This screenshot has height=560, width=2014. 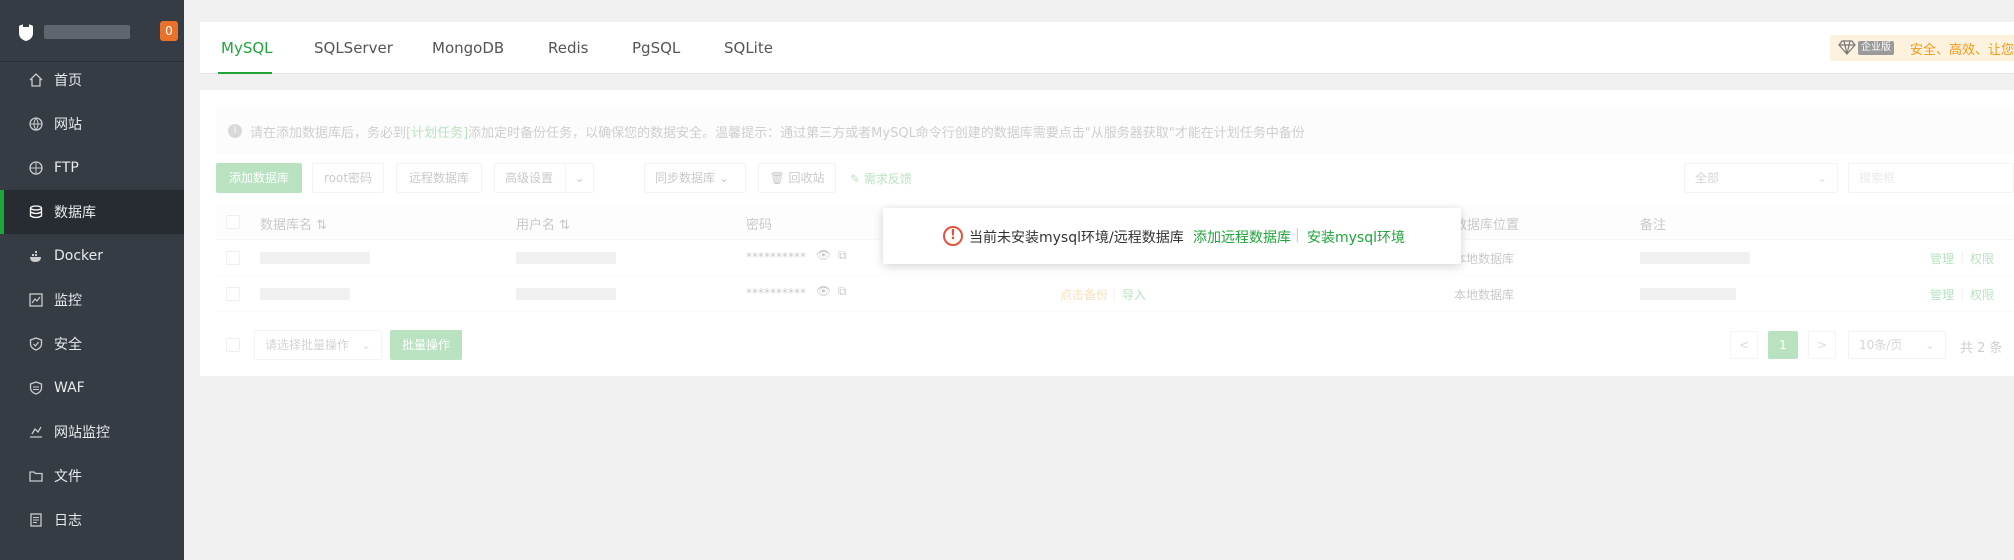 What do you see at coordinates (68, 125) in the screenshot?
I see `sidebar-item-label: 网站` at bounding box center [68, 125].